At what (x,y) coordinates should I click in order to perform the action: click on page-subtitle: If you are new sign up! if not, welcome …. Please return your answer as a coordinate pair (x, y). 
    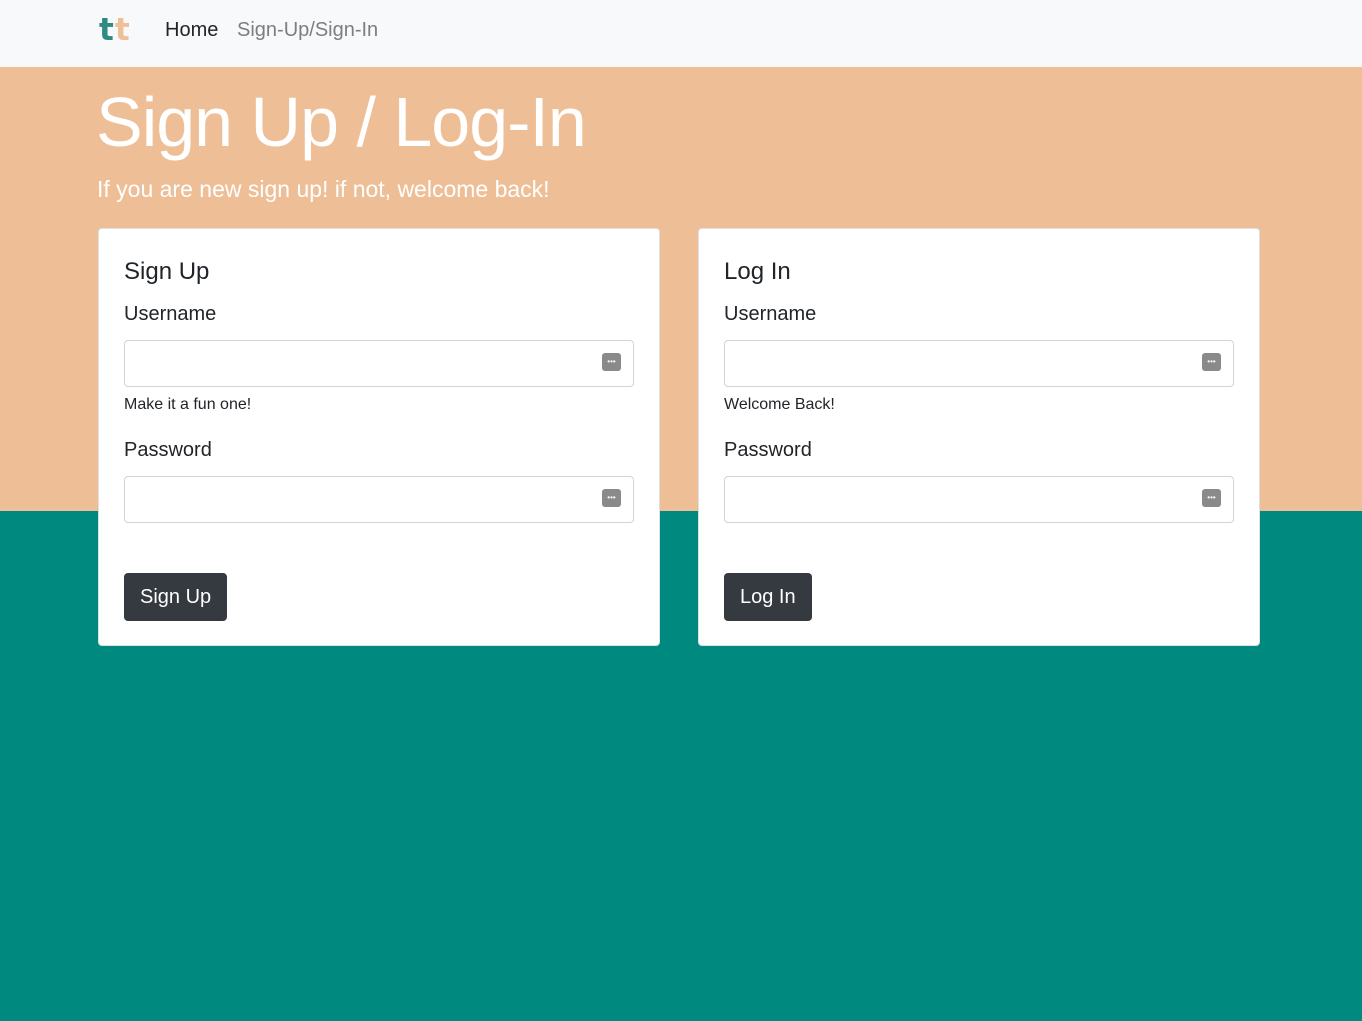
    Looking at the image, I should click on (323, 189).